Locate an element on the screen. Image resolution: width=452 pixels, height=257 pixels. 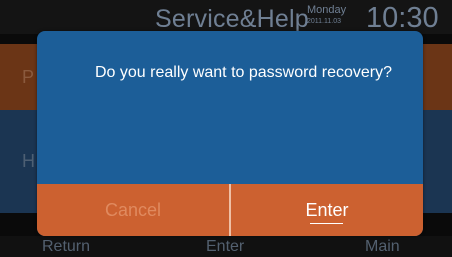
return-button: Return is located at coordinates (66, 247).